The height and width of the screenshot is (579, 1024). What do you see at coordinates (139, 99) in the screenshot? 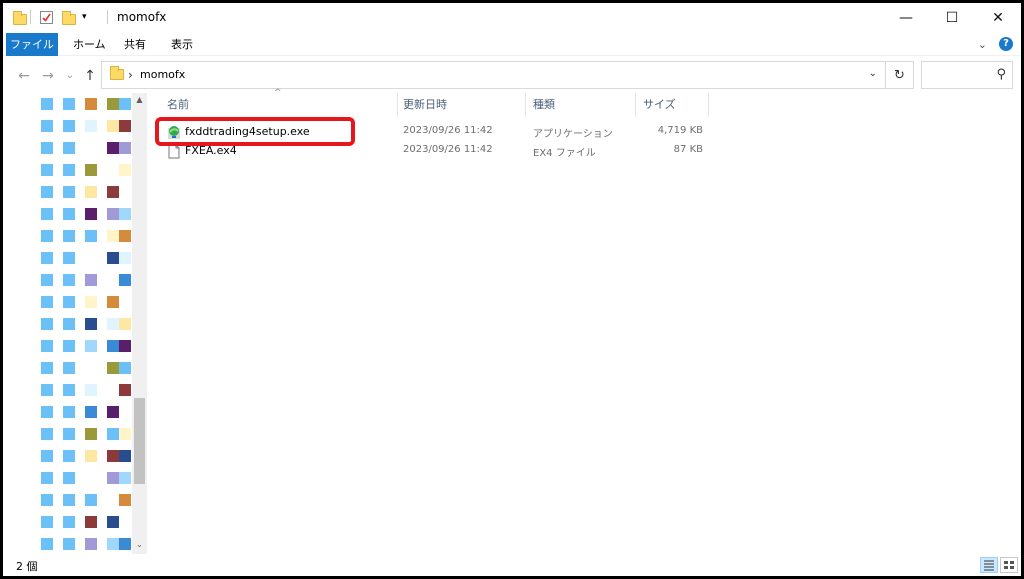
I see `scroll-up-icon: ▲` at bounding box center [139, 99].